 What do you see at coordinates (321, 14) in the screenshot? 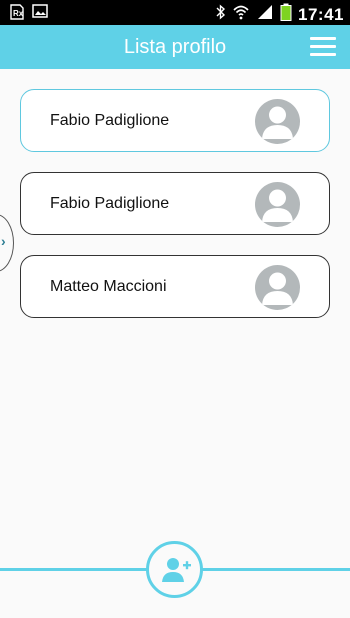
I see `status-time: 17:41` at bounding box center [321, 14].